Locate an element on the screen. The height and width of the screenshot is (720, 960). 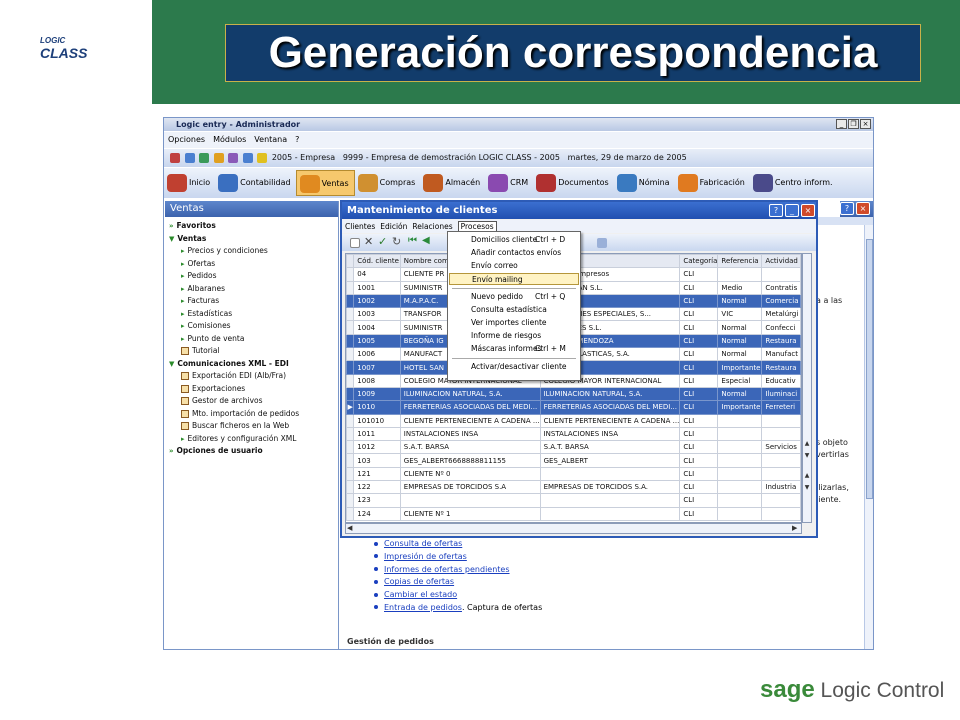
sidebar-item: » Favoritos is located at coordinates (251, 226).